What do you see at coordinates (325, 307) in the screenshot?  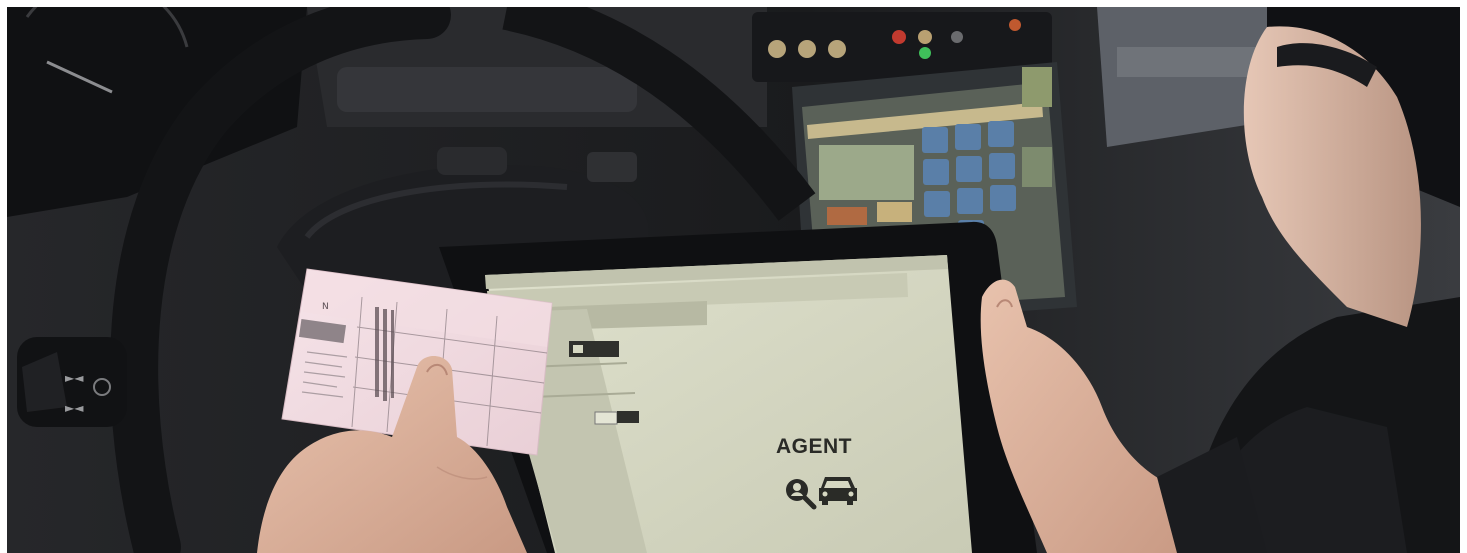 I see `svg-text: N` at bounding box center [325, 307].